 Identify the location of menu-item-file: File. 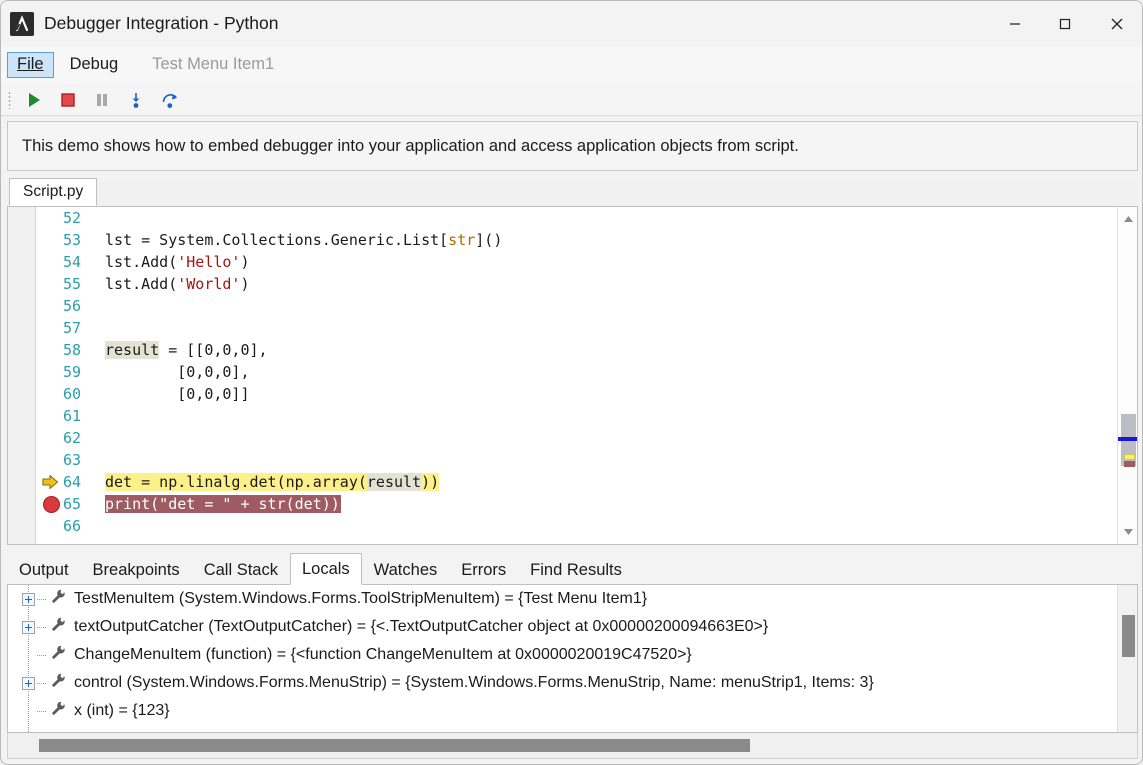
(30, 65).